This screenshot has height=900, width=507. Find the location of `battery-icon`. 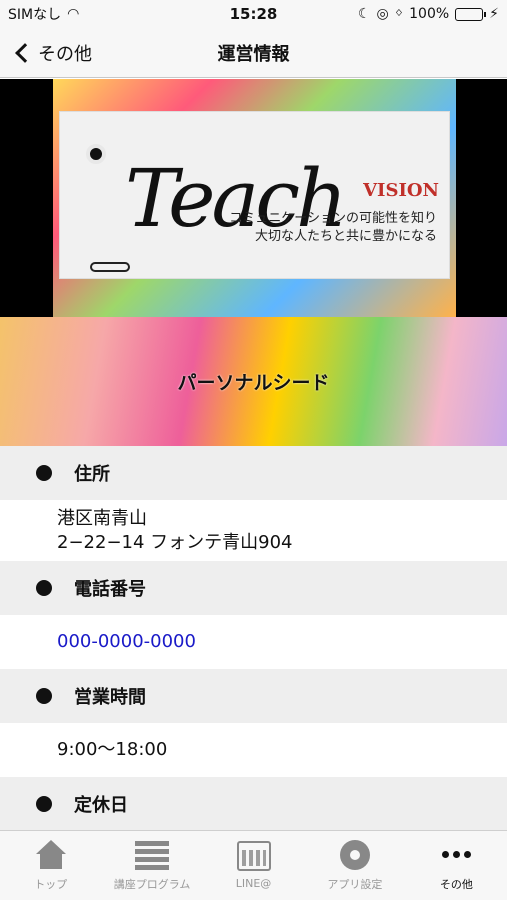

battery-icon is located at coordinates (471, 14).